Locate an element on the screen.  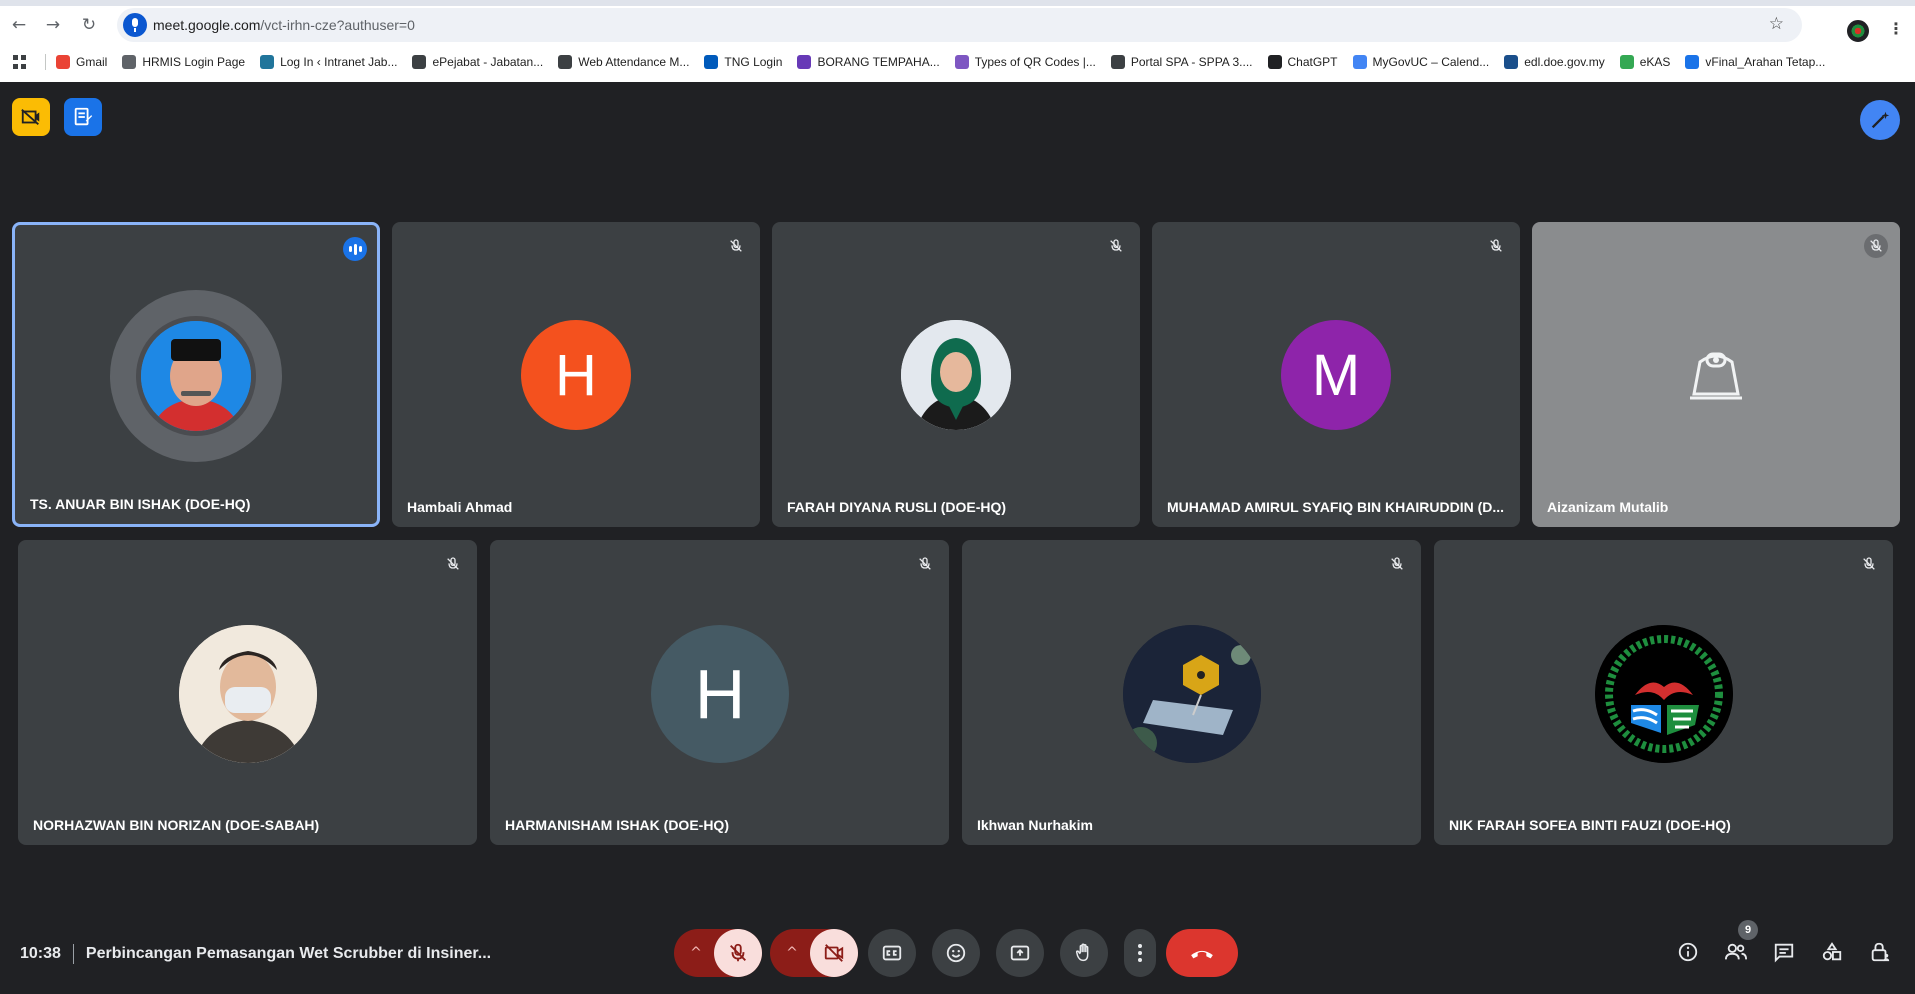
bookmark-label: TNG Login is located at coordinates (753, 62).